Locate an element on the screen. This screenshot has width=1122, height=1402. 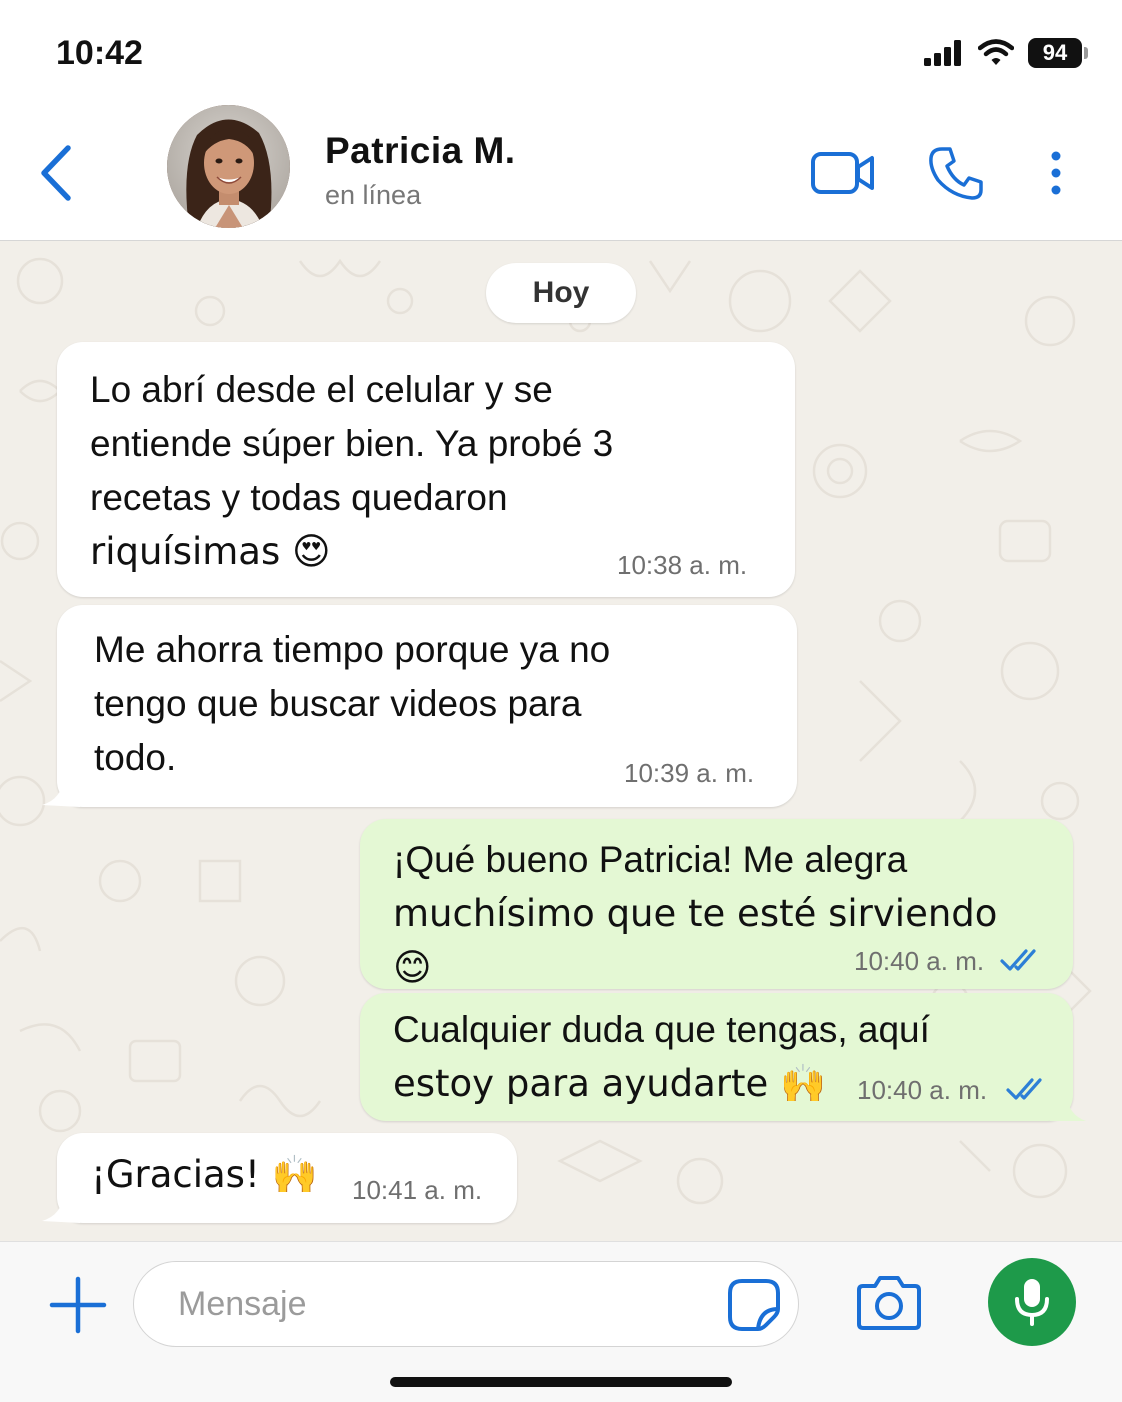
microphone-icon is located at coordinates (1032, 1302).